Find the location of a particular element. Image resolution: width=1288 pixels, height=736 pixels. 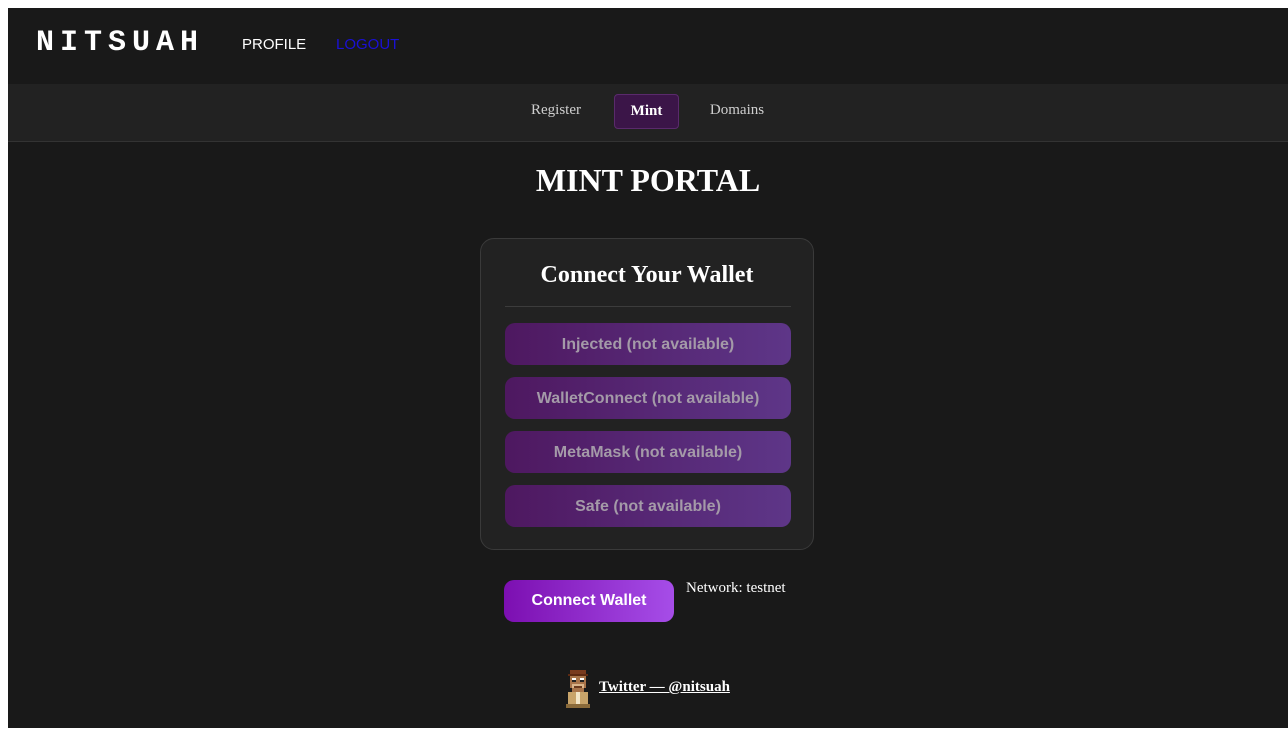

brand-logo: NITSUAH is located at coordinates (120, 43).